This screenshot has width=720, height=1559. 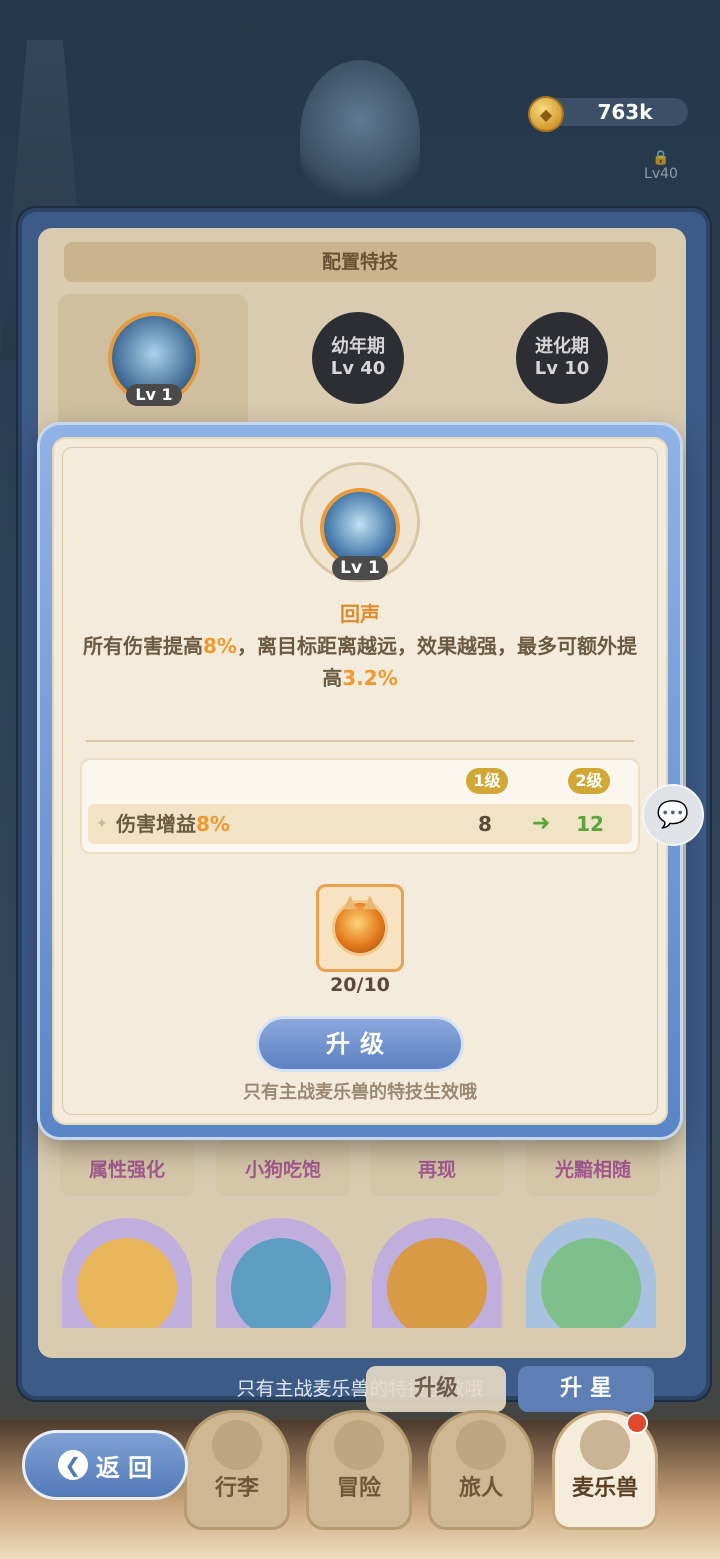 What do you see at coordinates (236, 1488) in the screenshot?
I see `nav-label-luggage: 行李` at bounding box center [236, 1488].